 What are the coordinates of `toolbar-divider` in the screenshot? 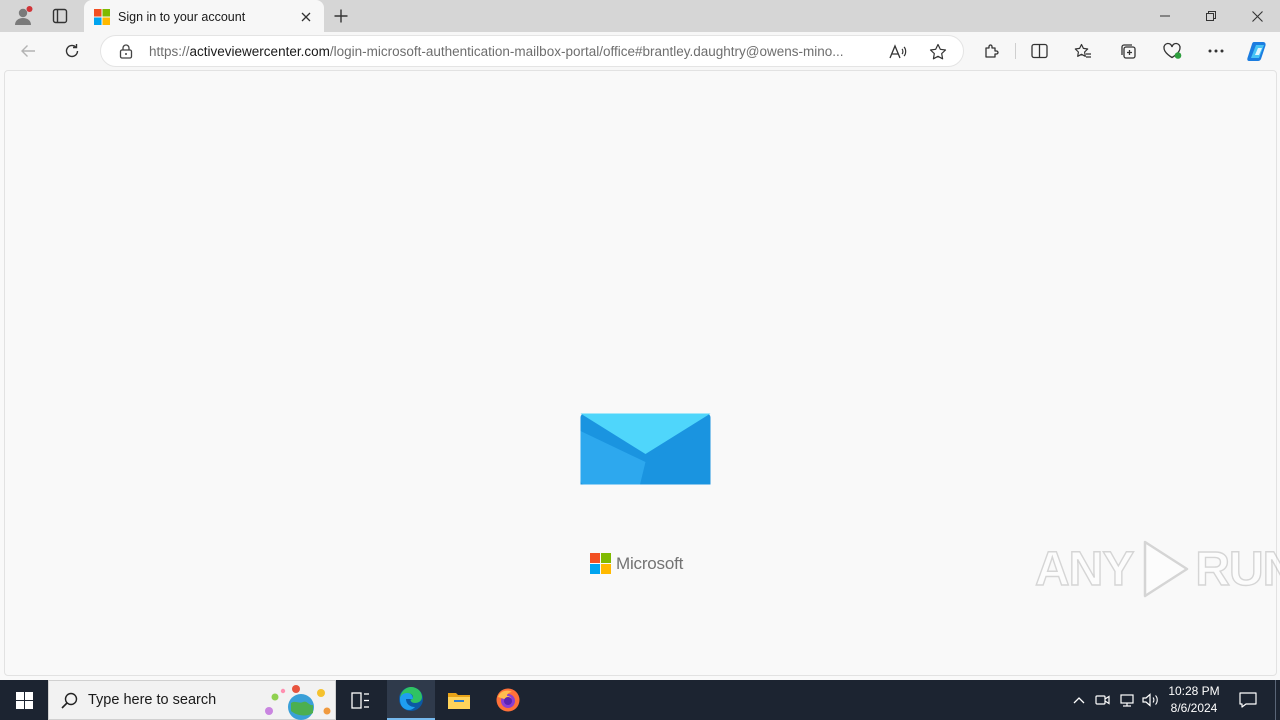 It's located at (1015, 51).